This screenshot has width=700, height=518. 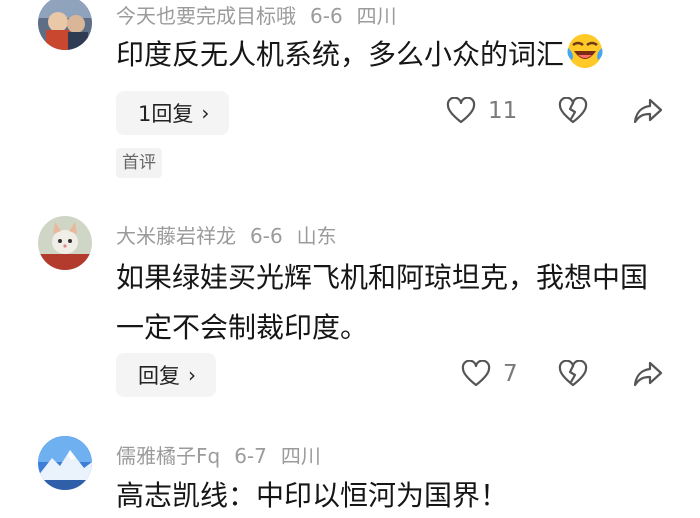 What do you see at coordinates (585, 51) in the screenshot?
I see `laughing-crying-emoji` at bounding box center [585, 51].